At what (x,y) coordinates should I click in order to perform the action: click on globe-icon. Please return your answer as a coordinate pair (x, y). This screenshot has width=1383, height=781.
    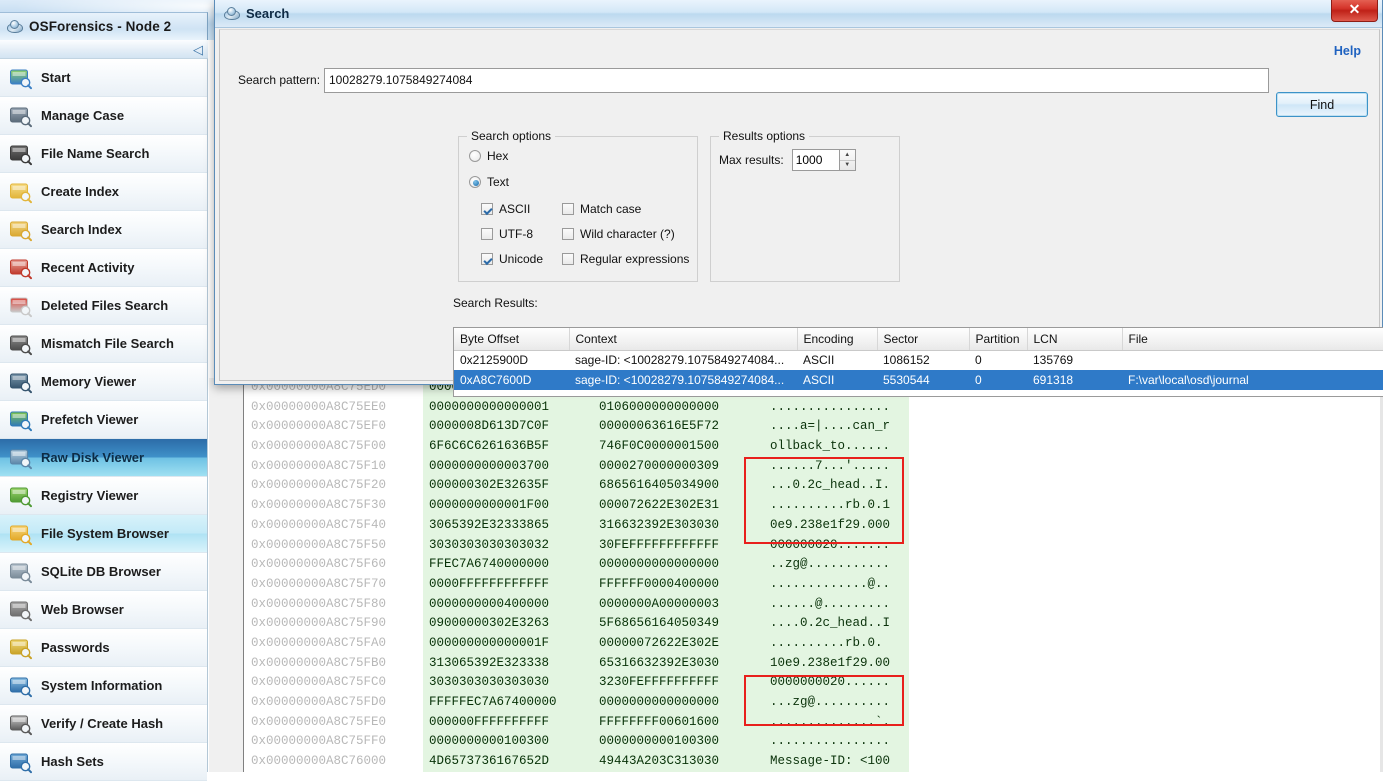
    Looking at the image, I should click on (20, 610).